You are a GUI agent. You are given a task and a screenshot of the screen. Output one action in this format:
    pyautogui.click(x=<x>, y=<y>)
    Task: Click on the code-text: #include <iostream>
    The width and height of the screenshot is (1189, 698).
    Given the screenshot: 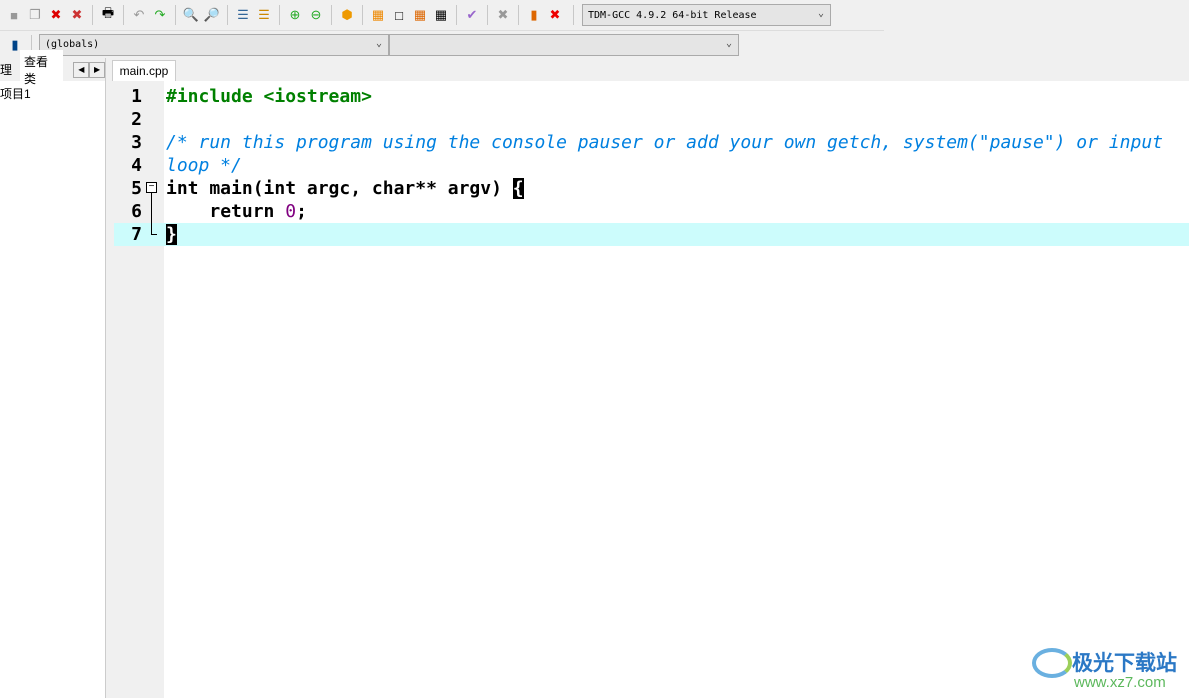 What is the action you would take?
    pyautogui.click(x=675, y=96)
    